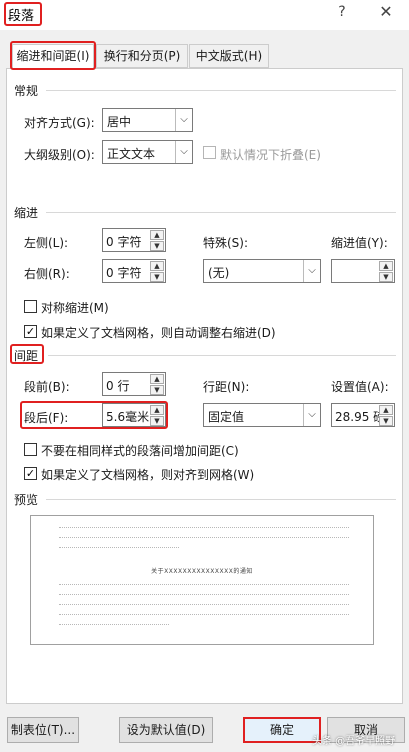 The width and height of the screenshot is (409, 752). I want to click on spacing-heading: 间距, so click(26, 356).